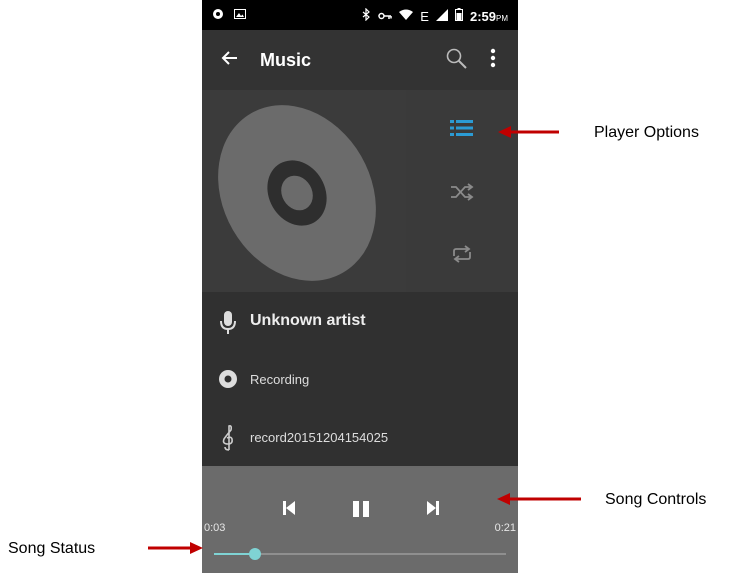 The width and height of the screenshot is (743, 573). Describe the element at coordinates (228, 381) in the screenshot. I see `album-icon` at that location.